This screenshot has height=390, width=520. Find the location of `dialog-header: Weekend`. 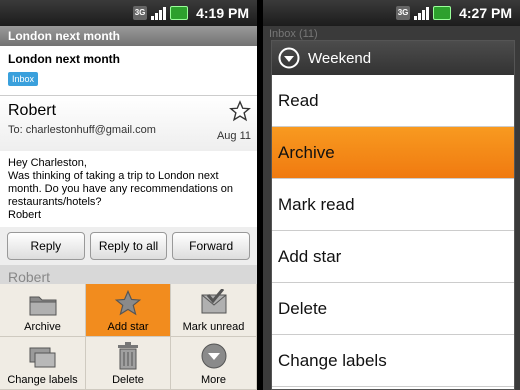

dialog-header: Weekend is located at coordinates (393, 58).